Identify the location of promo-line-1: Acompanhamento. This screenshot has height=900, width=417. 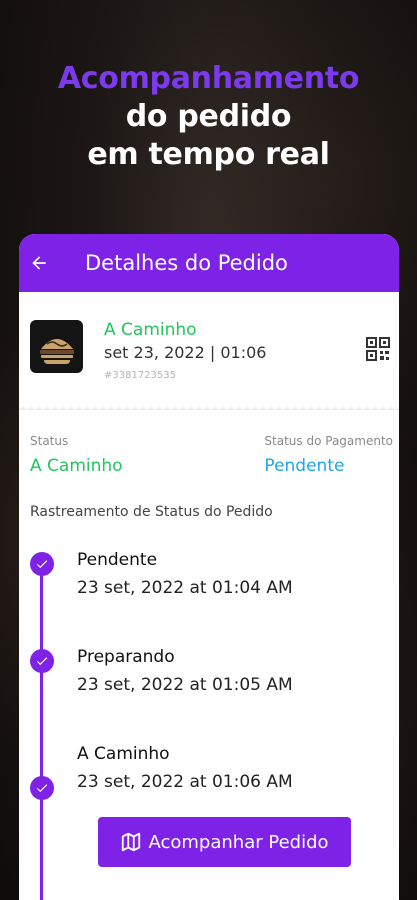
(208, 78).